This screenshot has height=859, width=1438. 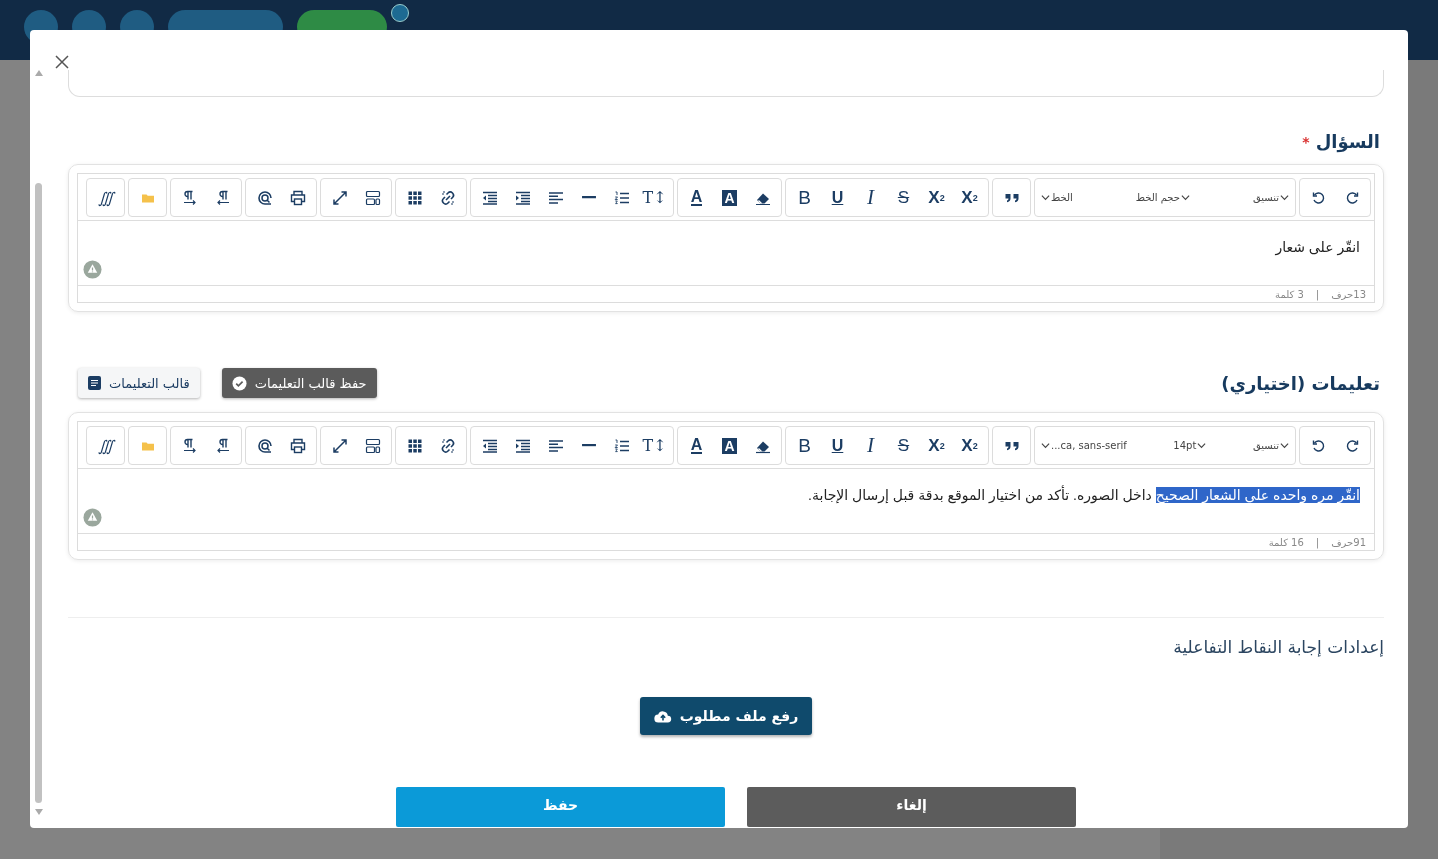 What do you see at coordinates (911, 807) in the screenshot?
I see `cancel-button: إلغاء` at bounding box center [911, 807].